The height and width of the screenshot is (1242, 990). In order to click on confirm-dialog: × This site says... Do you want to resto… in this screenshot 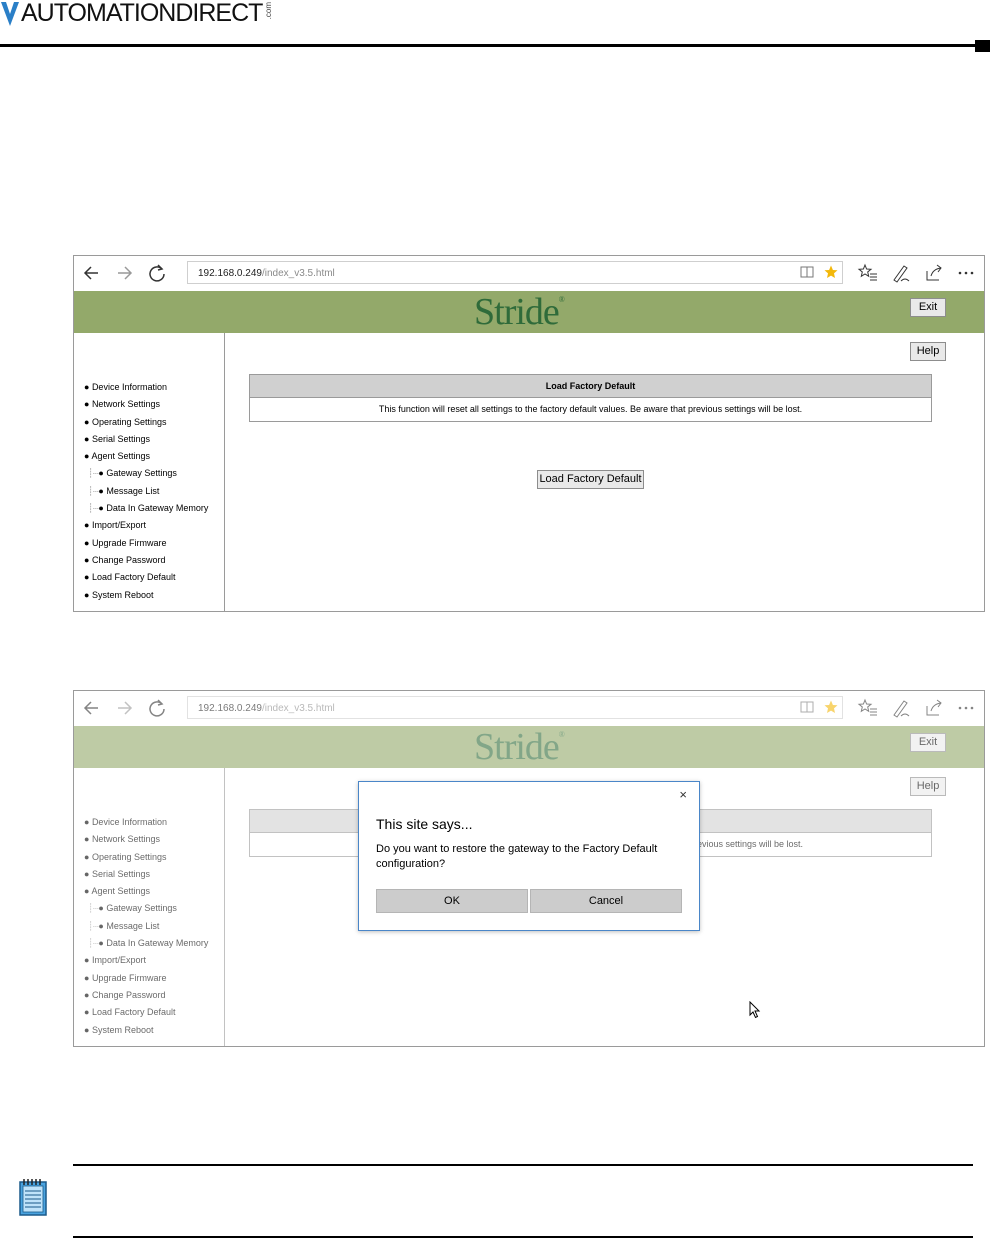, I will do `click(529, 856)`.